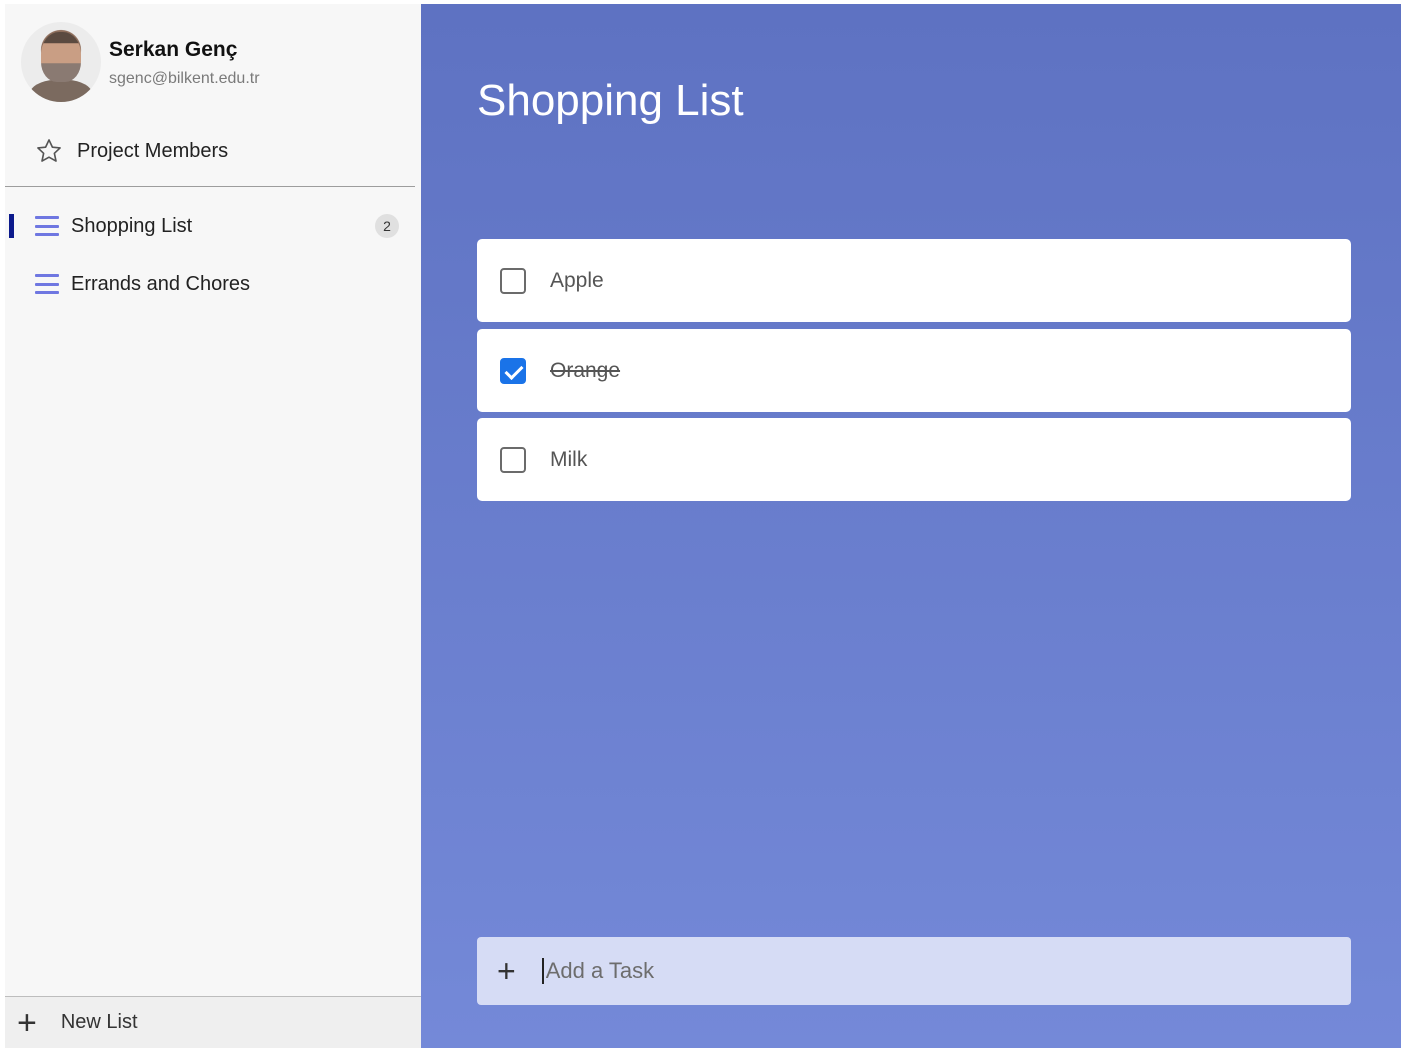  Describe the element at coordinates (210, 186) in the screenshot. I see `sidebar-divider` at that location.